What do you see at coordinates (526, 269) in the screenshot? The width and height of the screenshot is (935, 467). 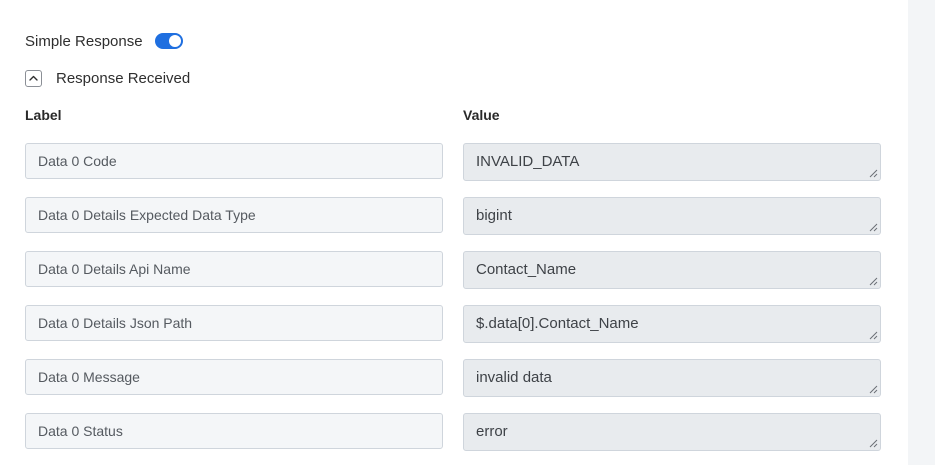 I see `value-text: Contact_Name` at bounding box center [526, 269].